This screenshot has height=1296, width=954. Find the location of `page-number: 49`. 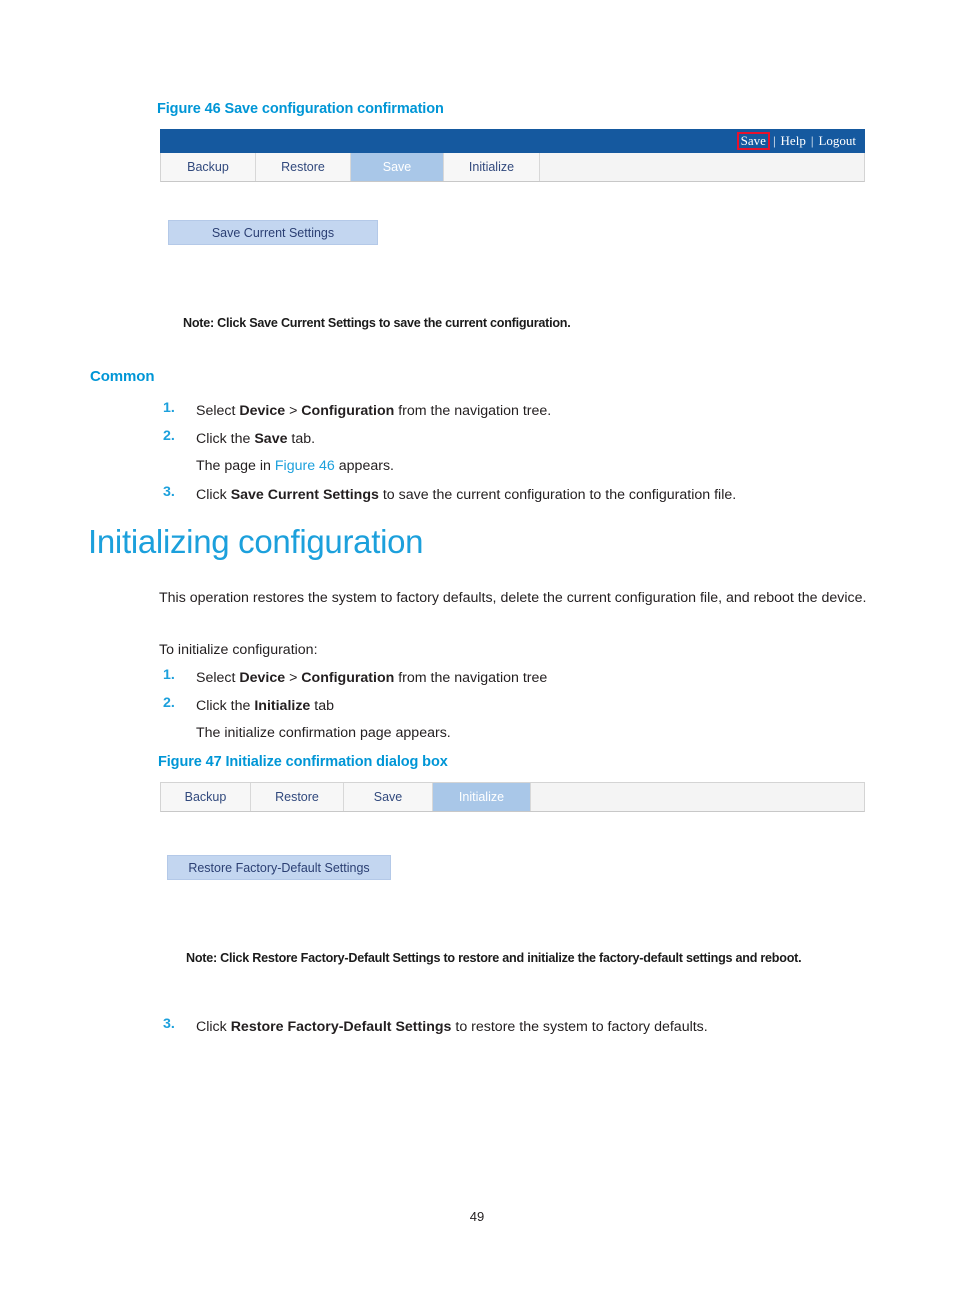

page-number: 49 is located at coordinates (477, 1216).